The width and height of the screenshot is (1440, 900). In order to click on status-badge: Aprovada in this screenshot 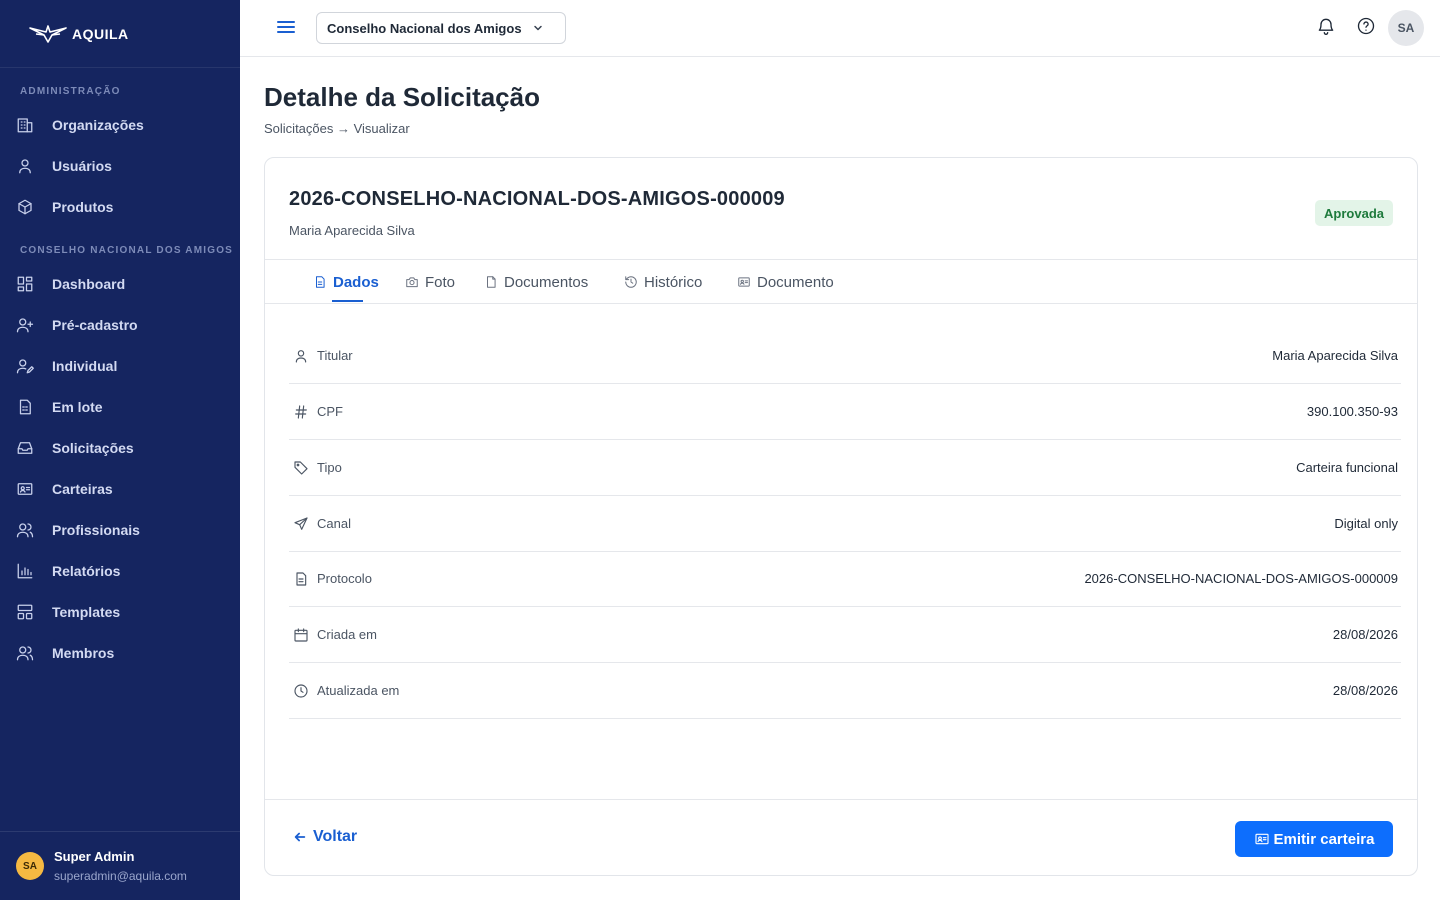, I will do `click(1354, 213)`.